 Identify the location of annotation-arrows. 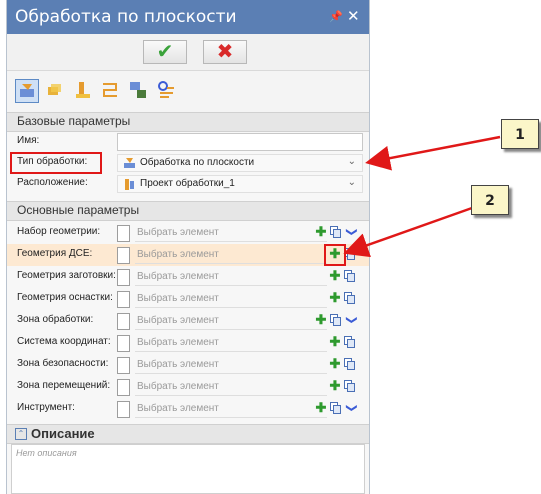
(422, 196).